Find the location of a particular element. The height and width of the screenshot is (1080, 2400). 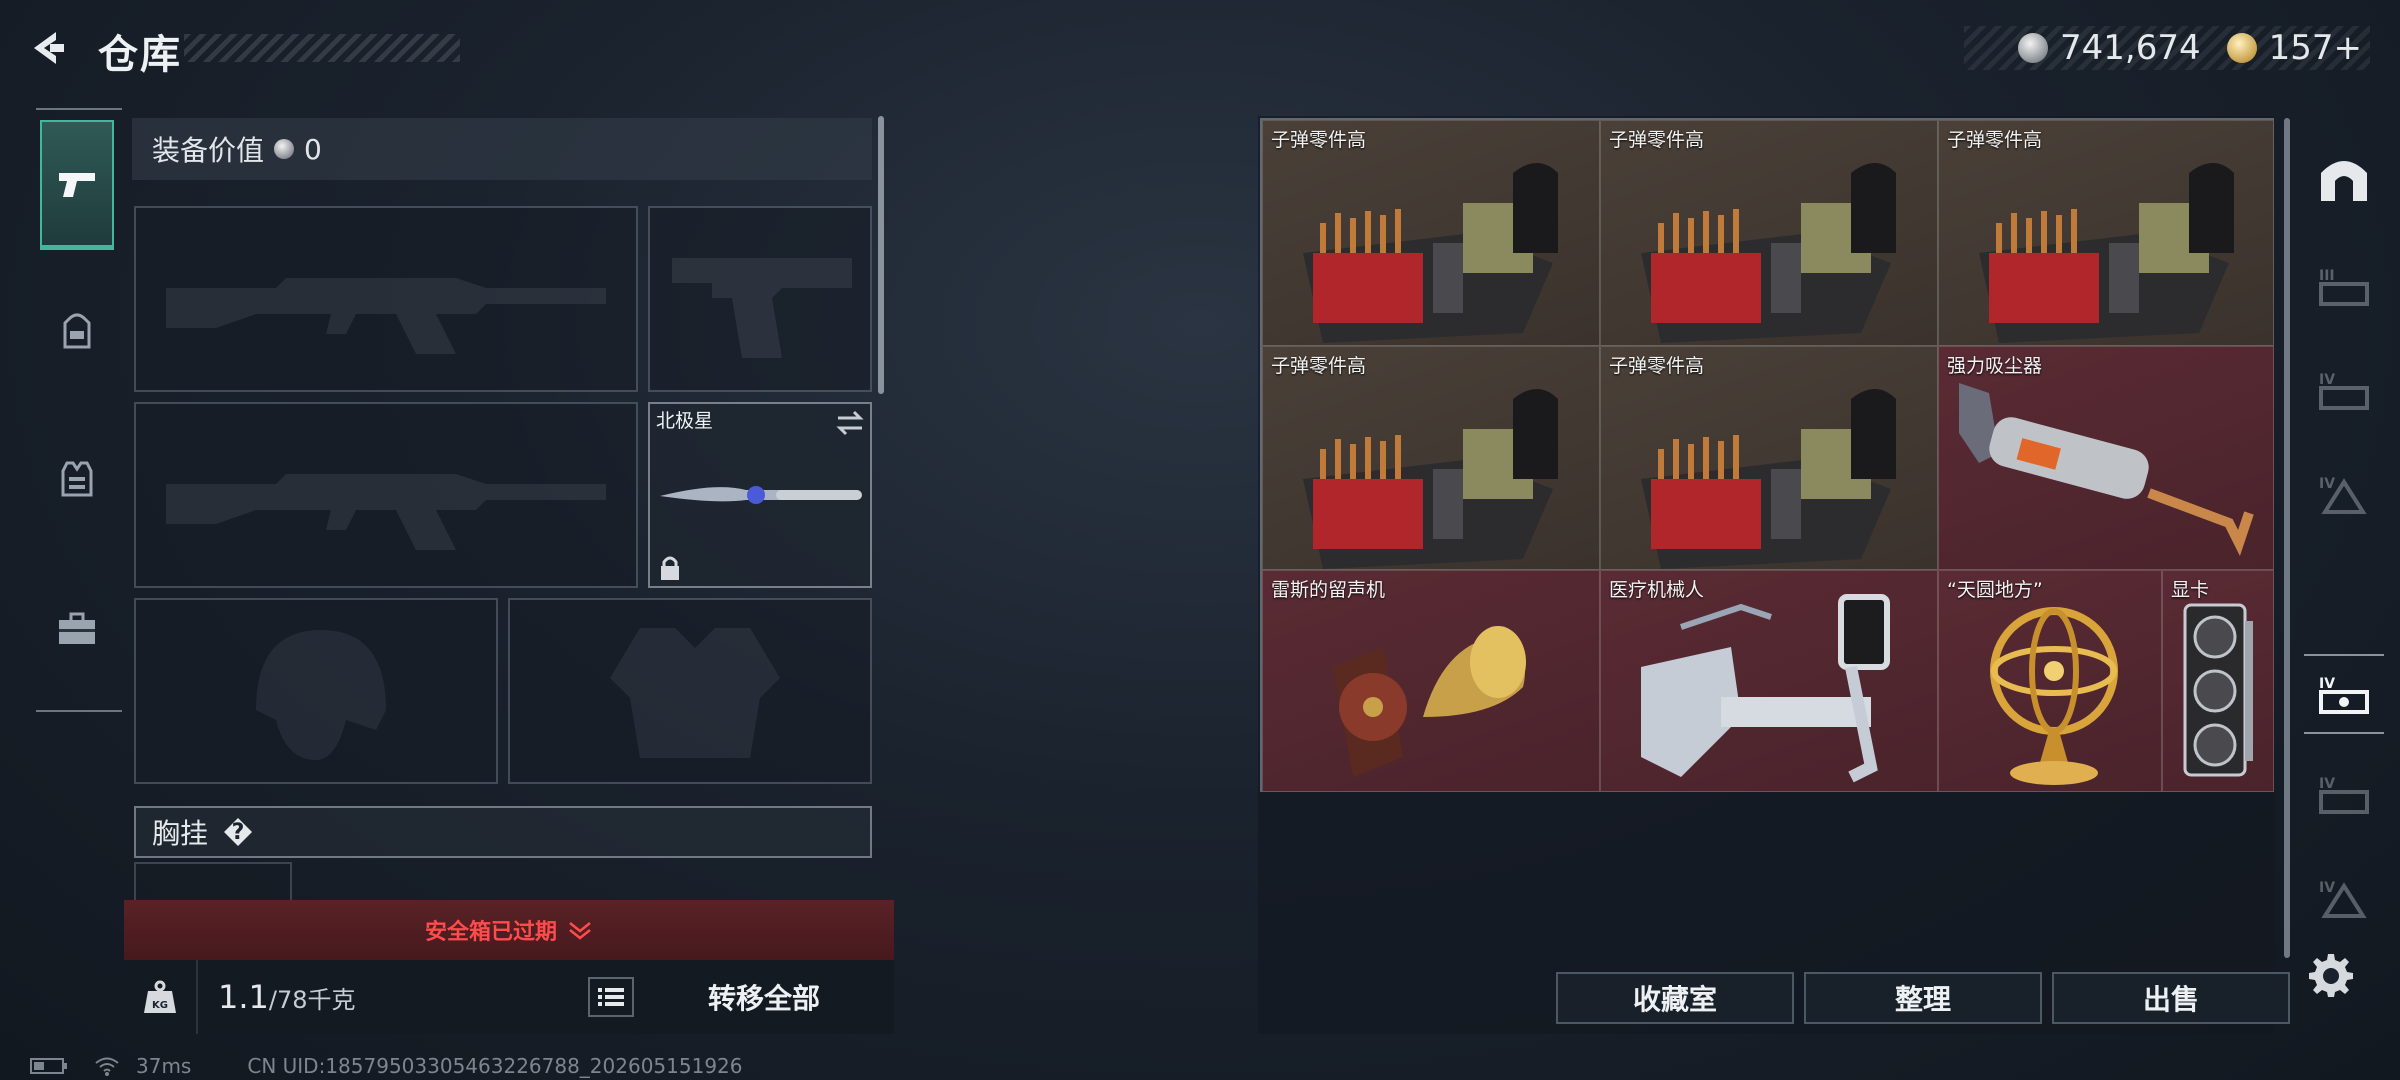

wifi-icon is located at coordinates (107, 1066).